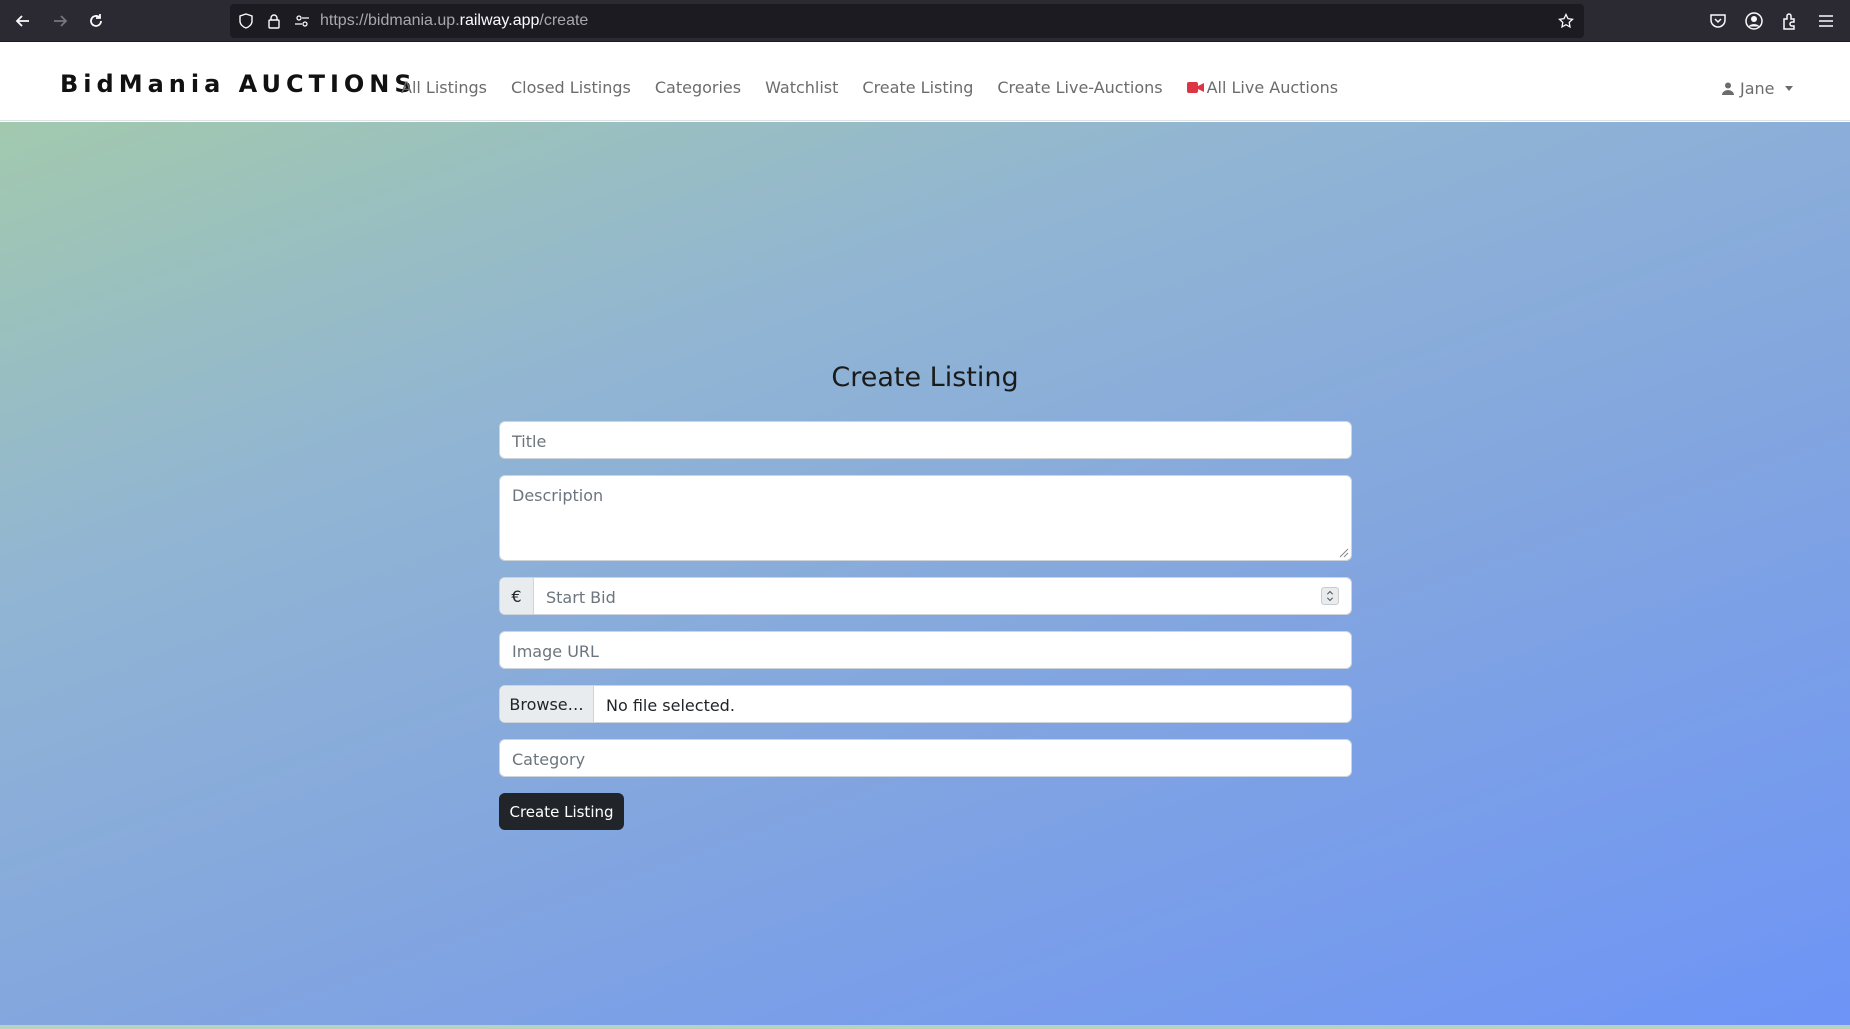 This screenshot has height=1029, width=1850. Describe the element at coordinates (238, 84) in the screenshot. I see `brand-logo: BidMania AUCTIONS` at that location.